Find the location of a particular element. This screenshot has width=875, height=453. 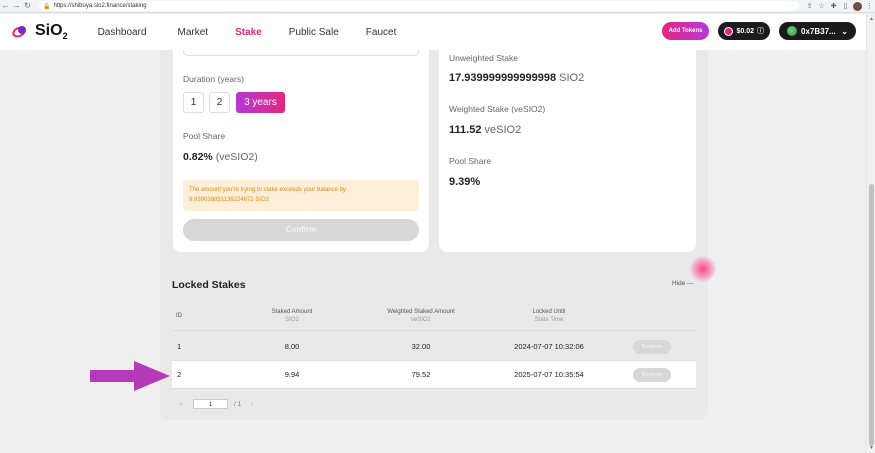

stake-amount-input is located at coordinates (301, 53).